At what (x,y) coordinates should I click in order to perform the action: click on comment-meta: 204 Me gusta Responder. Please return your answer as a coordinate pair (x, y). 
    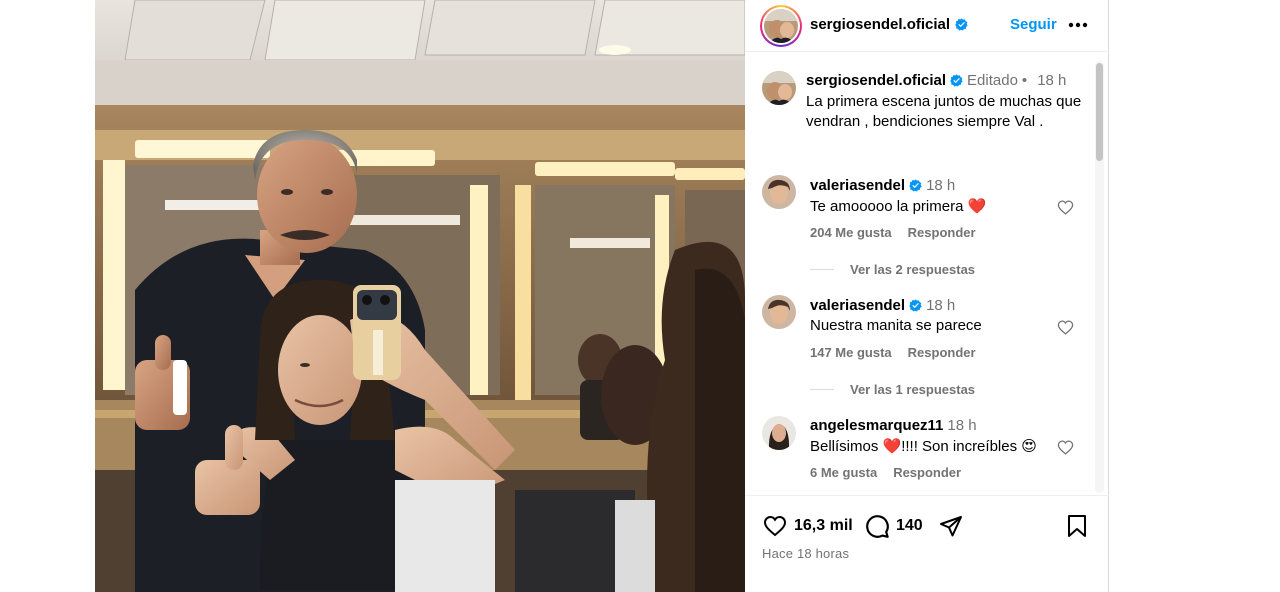
    Looking at the image, I should click on (893, 232).